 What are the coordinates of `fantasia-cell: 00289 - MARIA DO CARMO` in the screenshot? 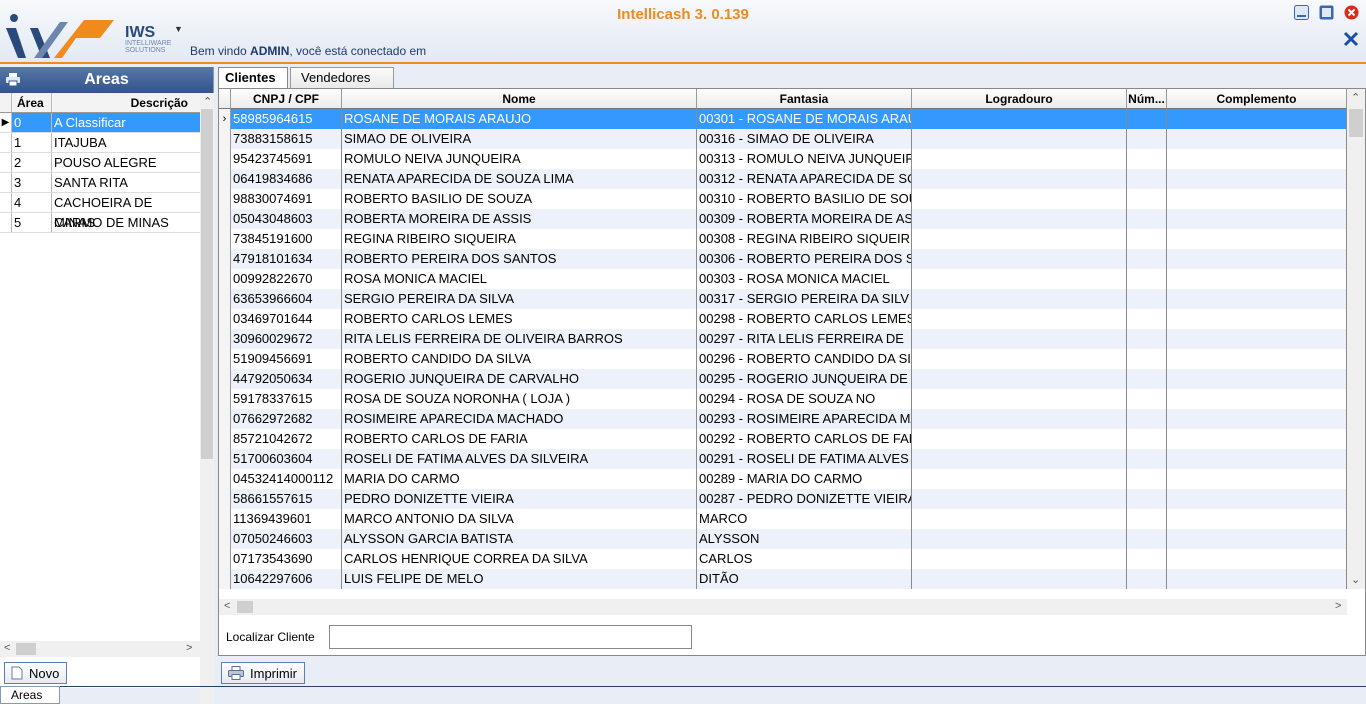 It's located at (804, 479).